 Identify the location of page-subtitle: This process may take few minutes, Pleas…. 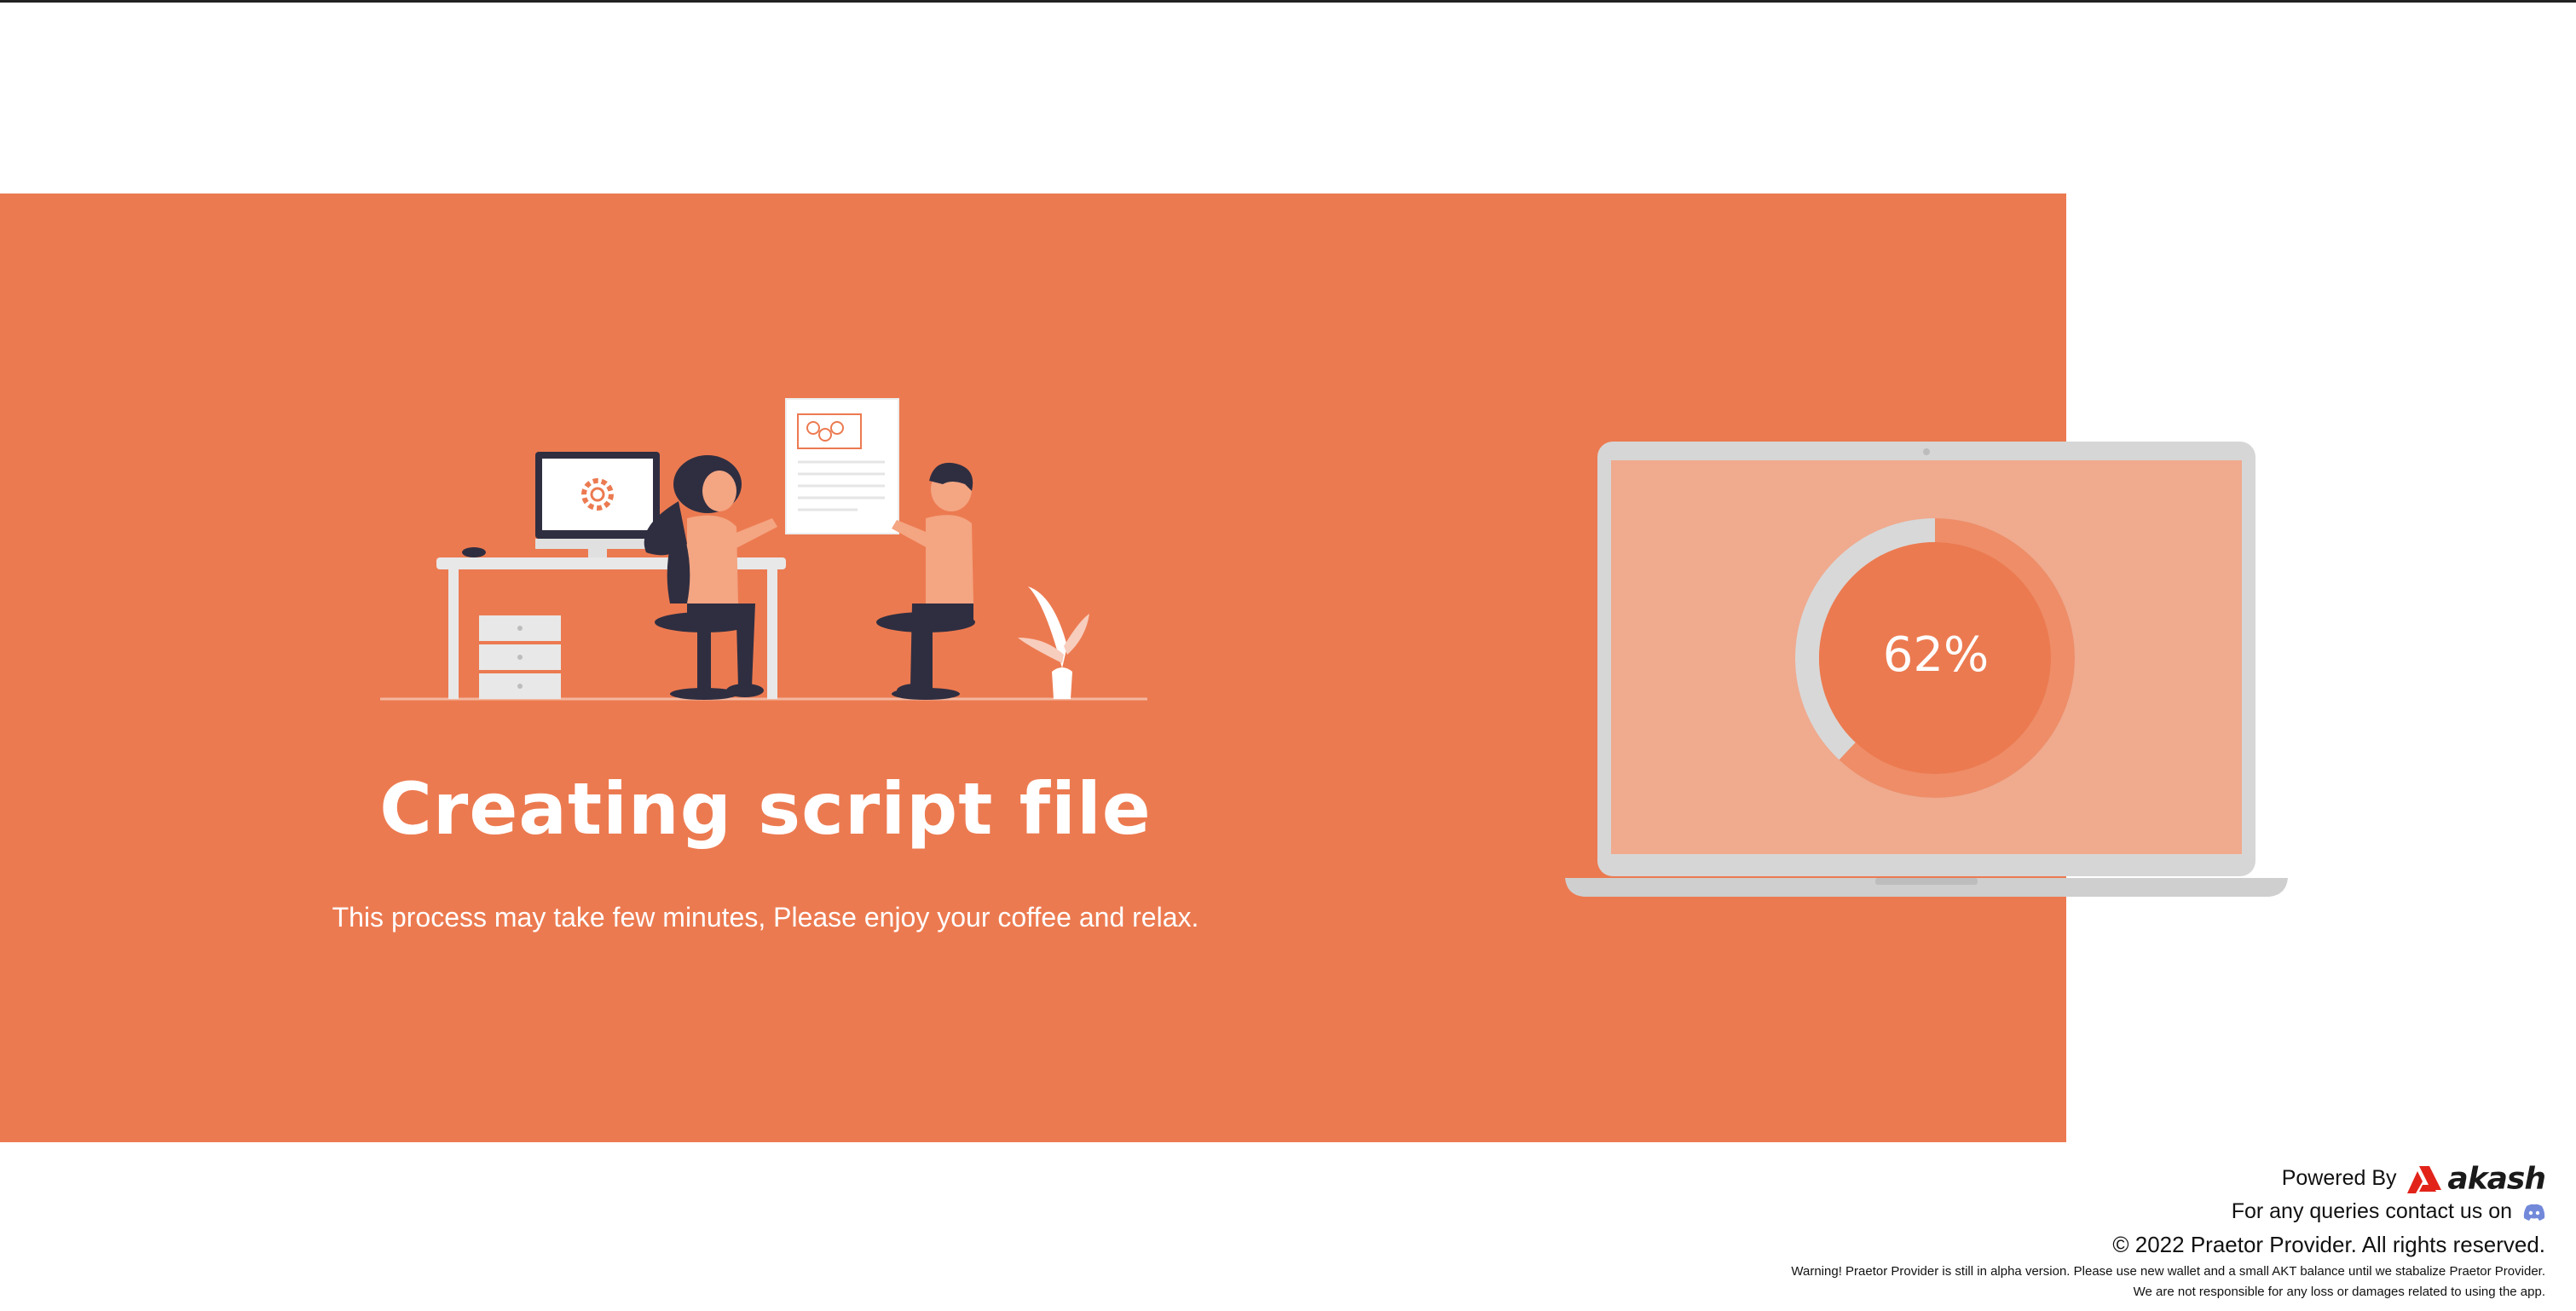
(765, 917).